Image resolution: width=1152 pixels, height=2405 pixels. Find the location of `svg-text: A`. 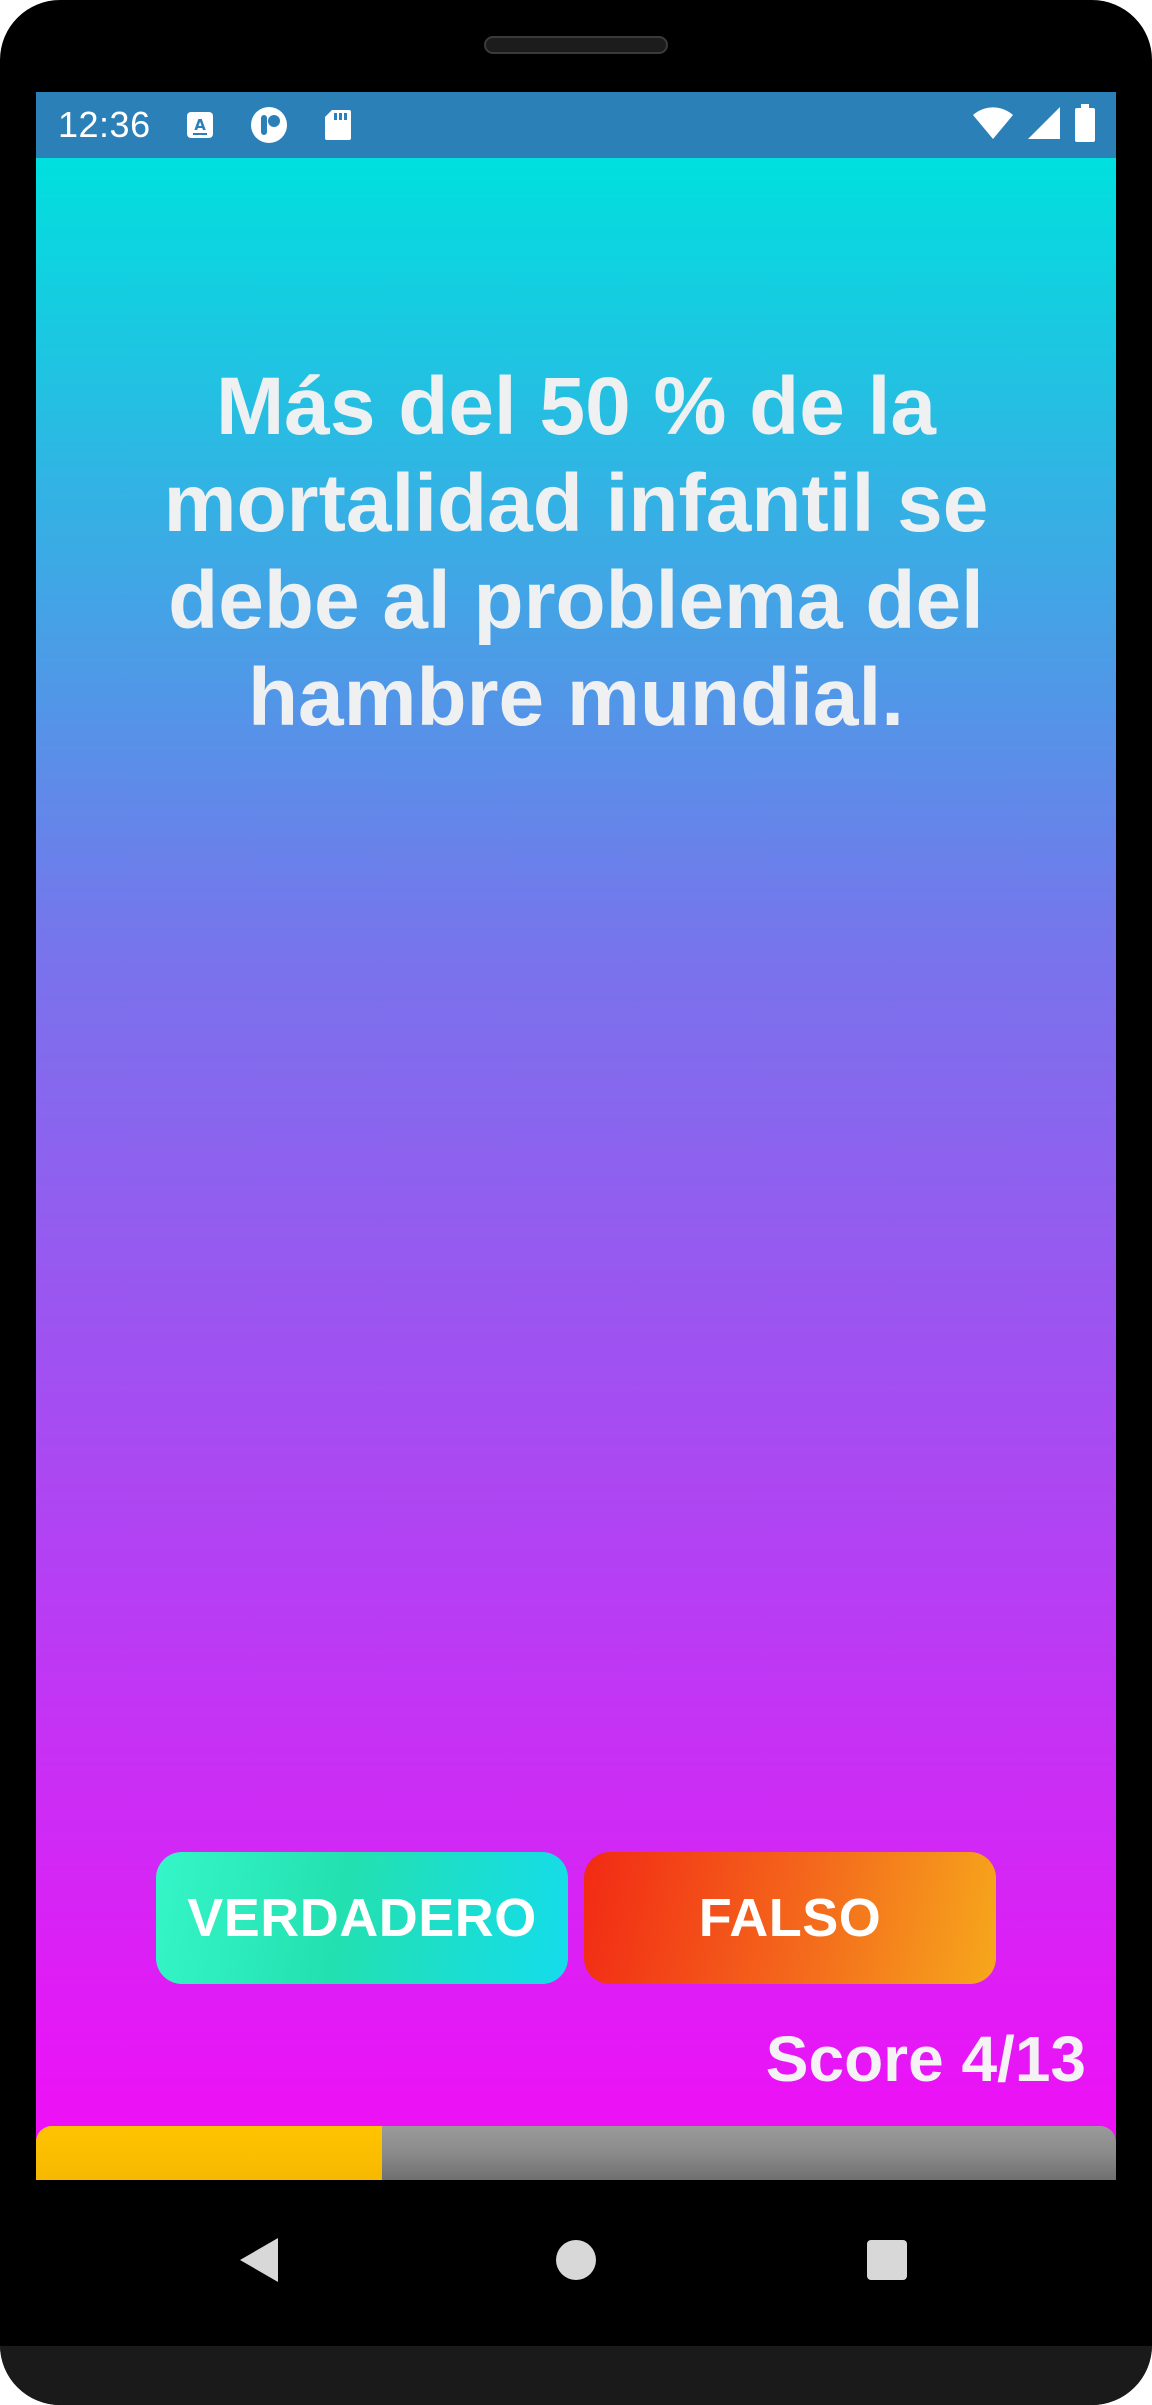

svg-text: A is located at coordinates (200, 125).